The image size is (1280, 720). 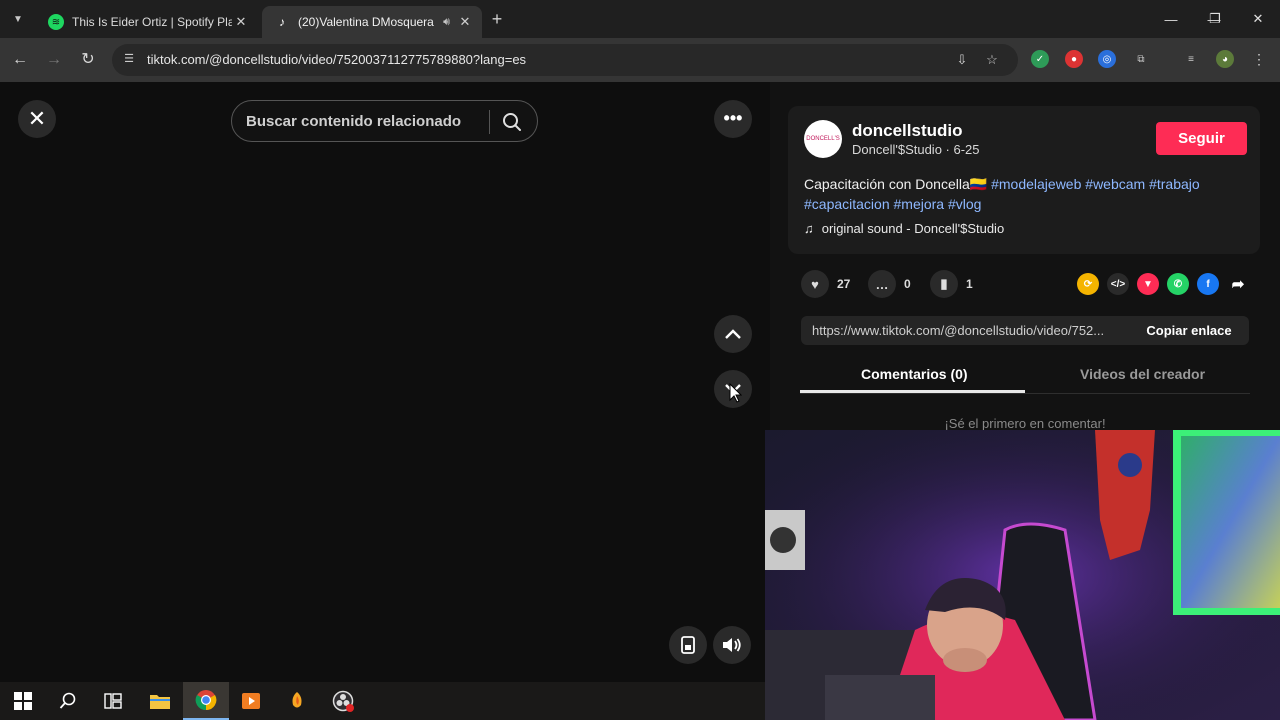 I want to click on username: doncellstudio, so click(x=907, y=131).